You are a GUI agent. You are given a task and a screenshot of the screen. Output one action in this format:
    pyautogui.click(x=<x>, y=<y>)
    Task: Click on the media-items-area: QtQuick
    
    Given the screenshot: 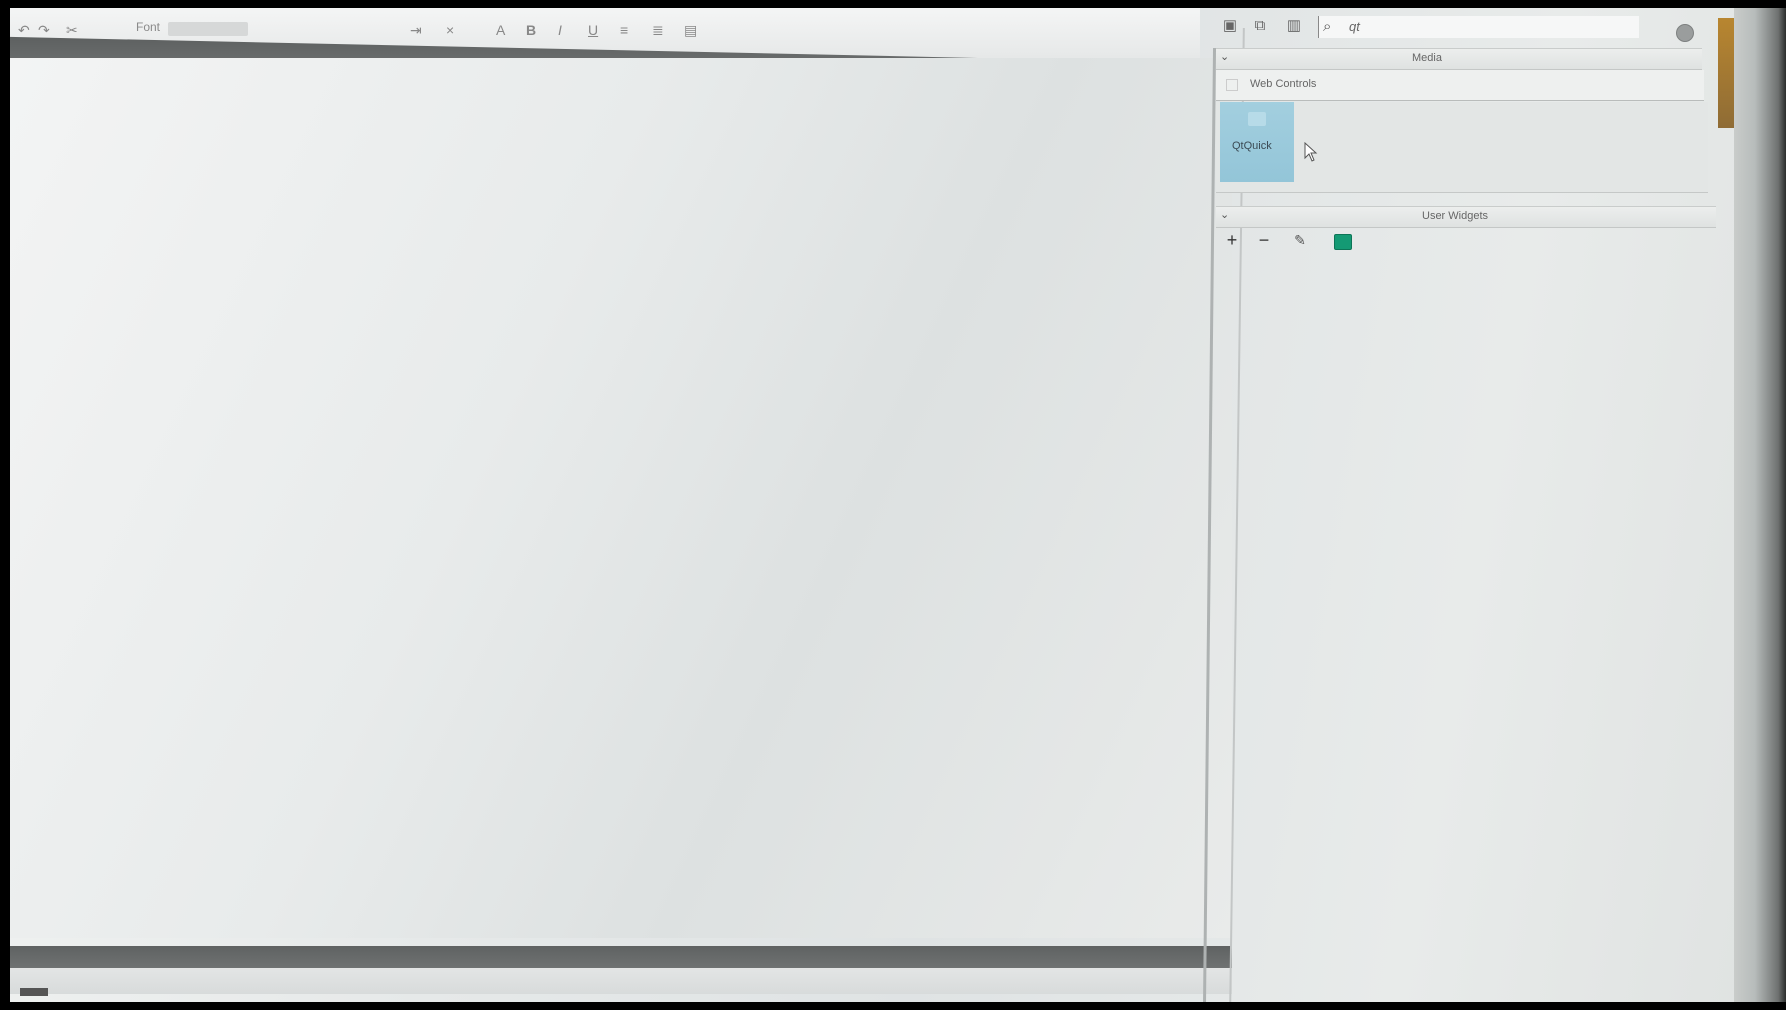 What is the action you would take?
    pyautogui.click(x=1462, y=147)
    